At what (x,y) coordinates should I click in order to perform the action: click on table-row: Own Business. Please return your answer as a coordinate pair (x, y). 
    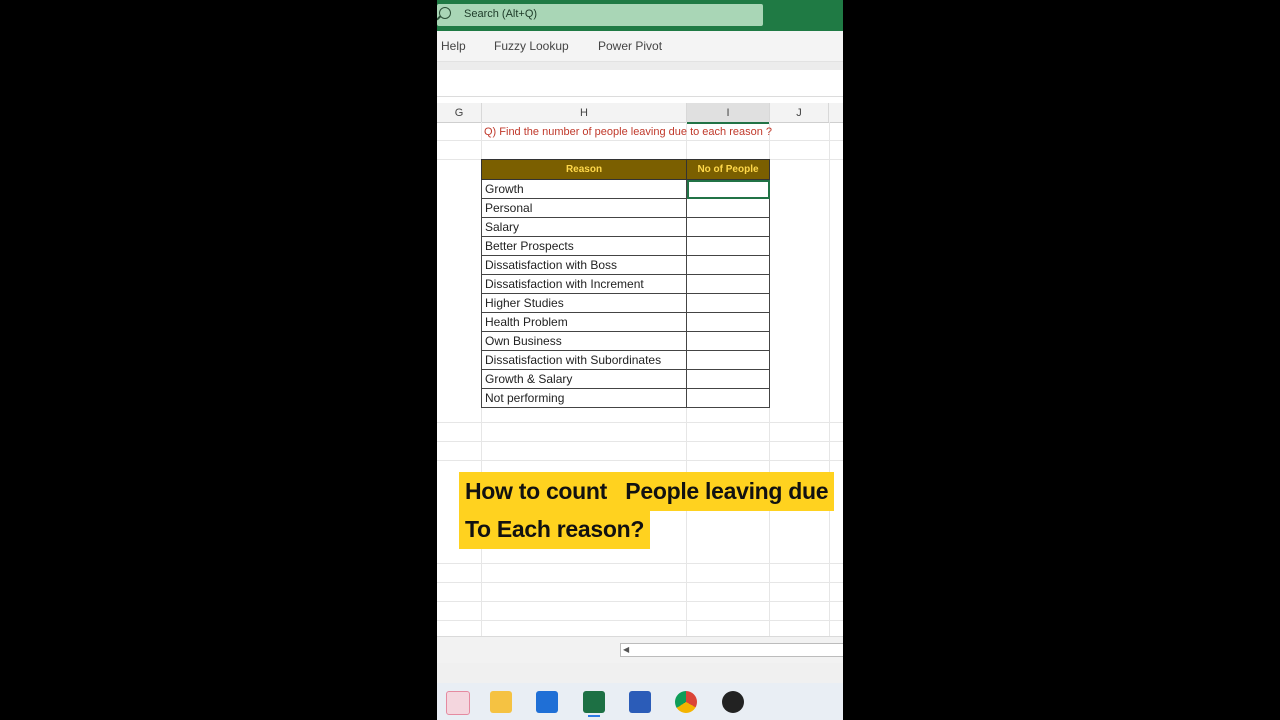
    Looking at the image, I should click on (625, 341).